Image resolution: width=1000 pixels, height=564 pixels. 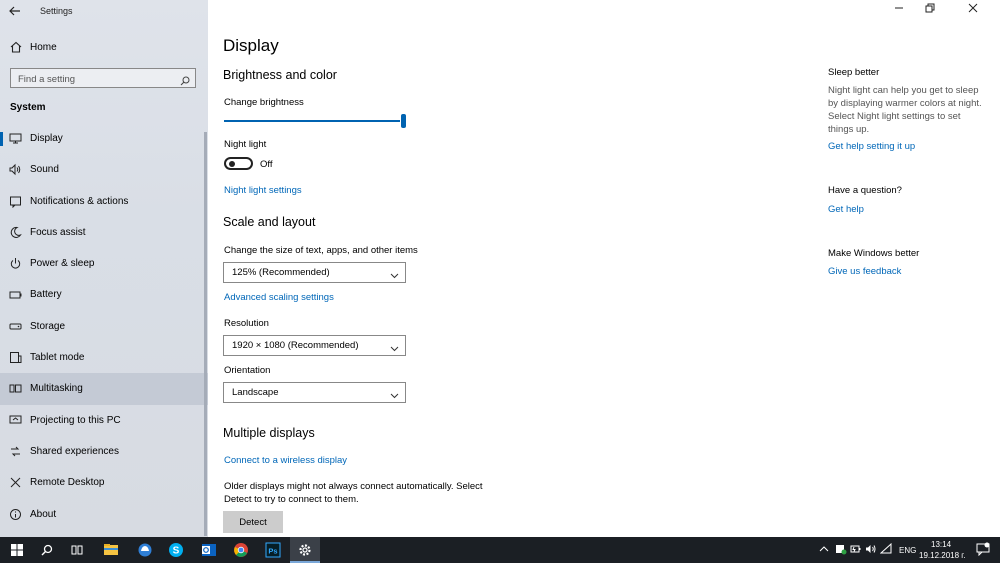 I want to click on restore-icon, so click(x=930, y=10).